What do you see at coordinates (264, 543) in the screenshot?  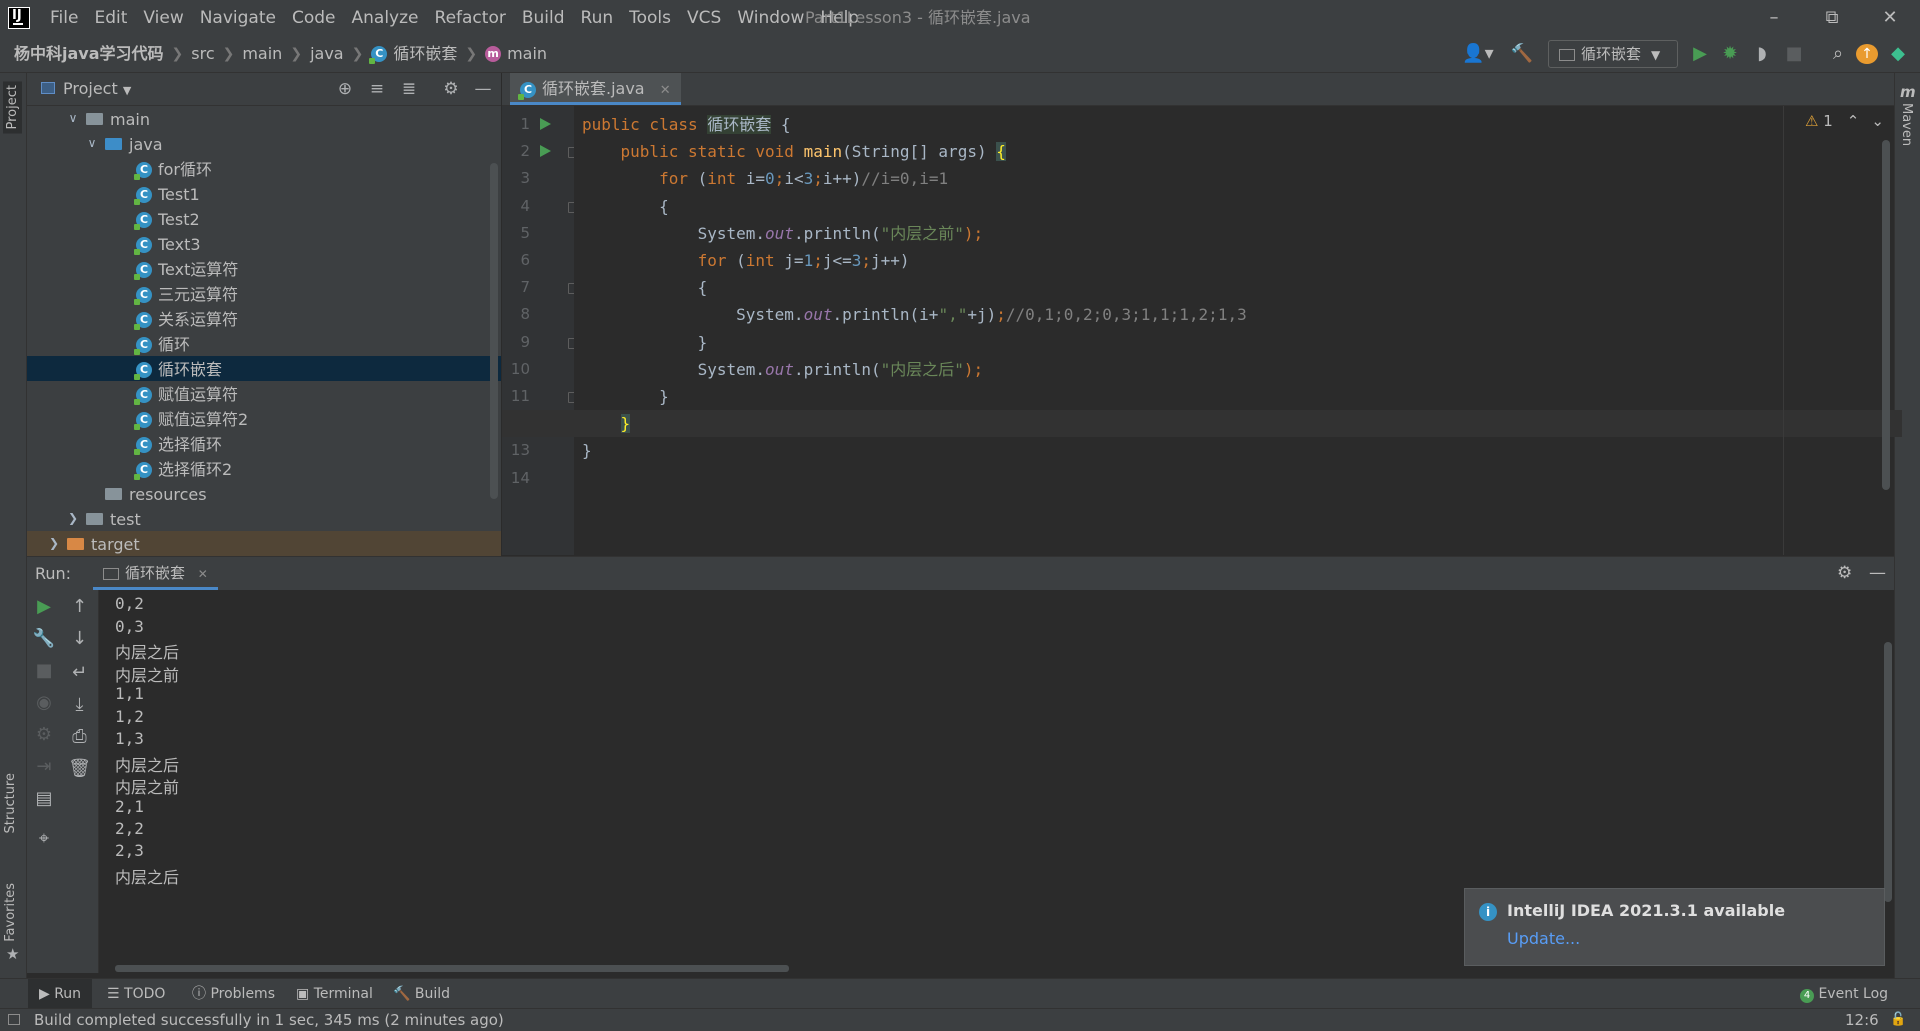 I see `tree-item: ❯ target` at bounding box center [264, 543].